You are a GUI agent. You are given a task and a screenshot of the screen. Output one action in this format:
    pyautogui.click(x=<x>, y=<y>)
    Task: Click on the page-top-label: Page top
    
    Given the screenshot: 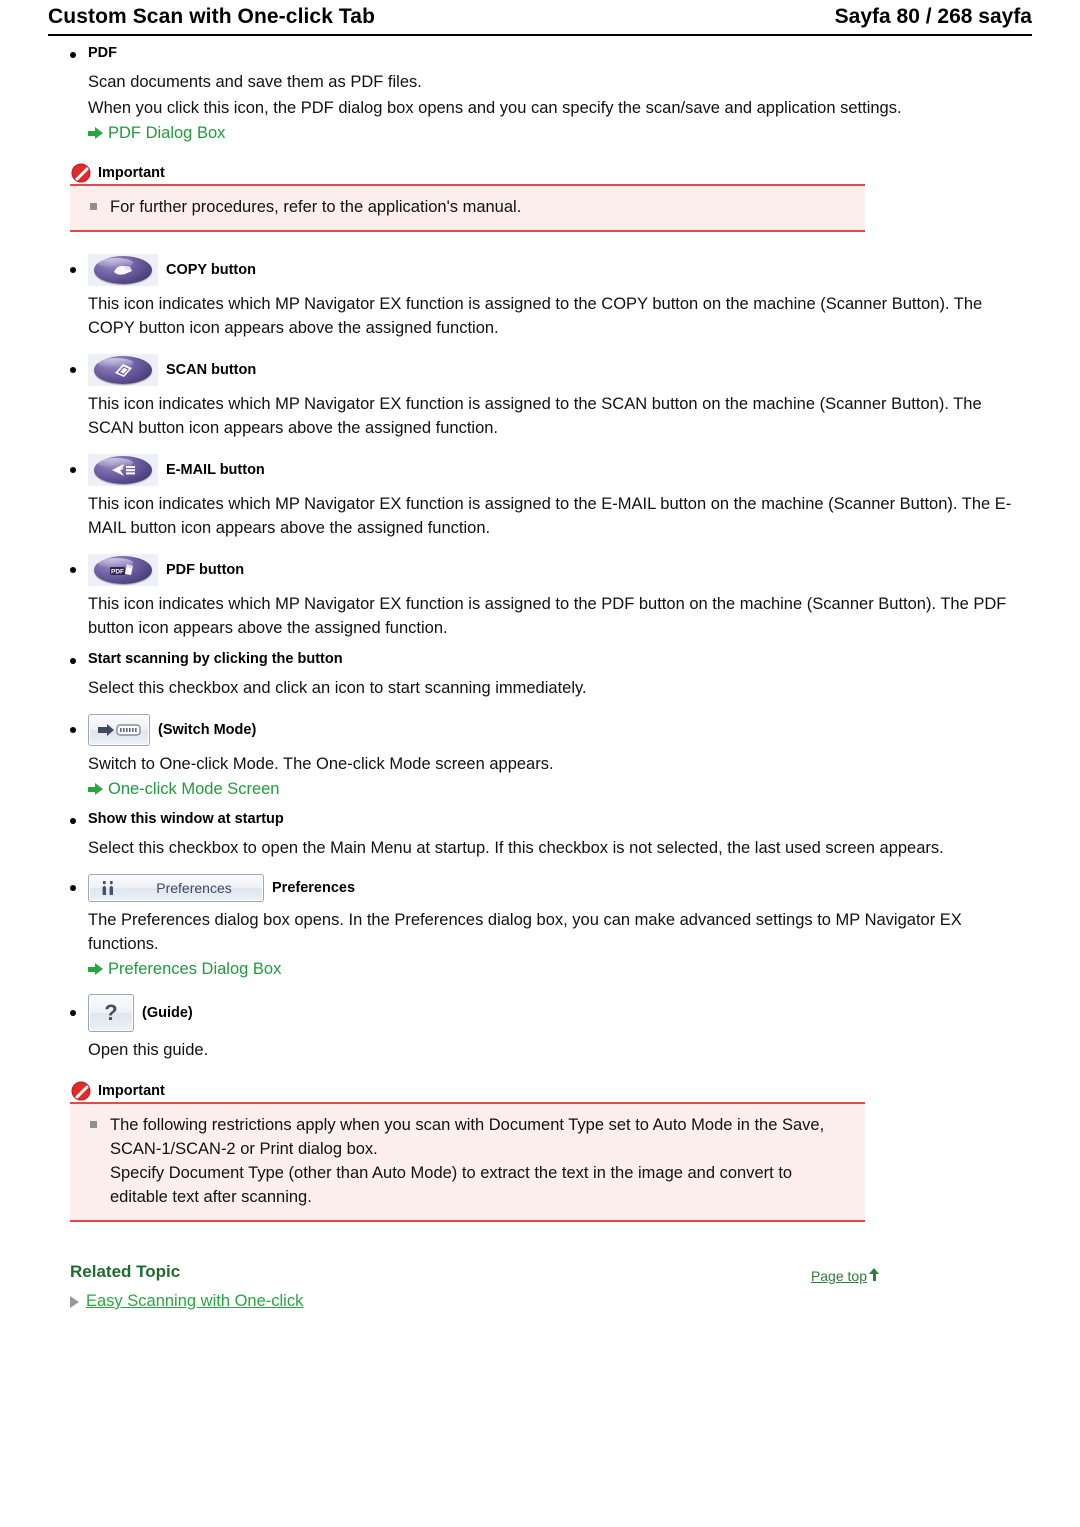 What is the action you would take?
    pyautogui.click(x=838, y=1276)
    